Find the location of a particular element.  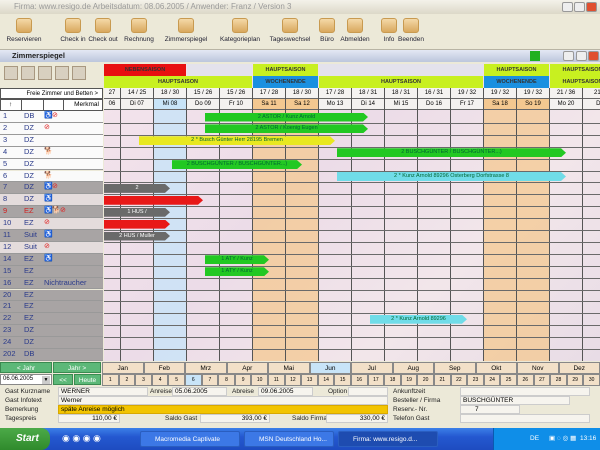

day-header: Mi 08 is located at coordinates (170, 104).